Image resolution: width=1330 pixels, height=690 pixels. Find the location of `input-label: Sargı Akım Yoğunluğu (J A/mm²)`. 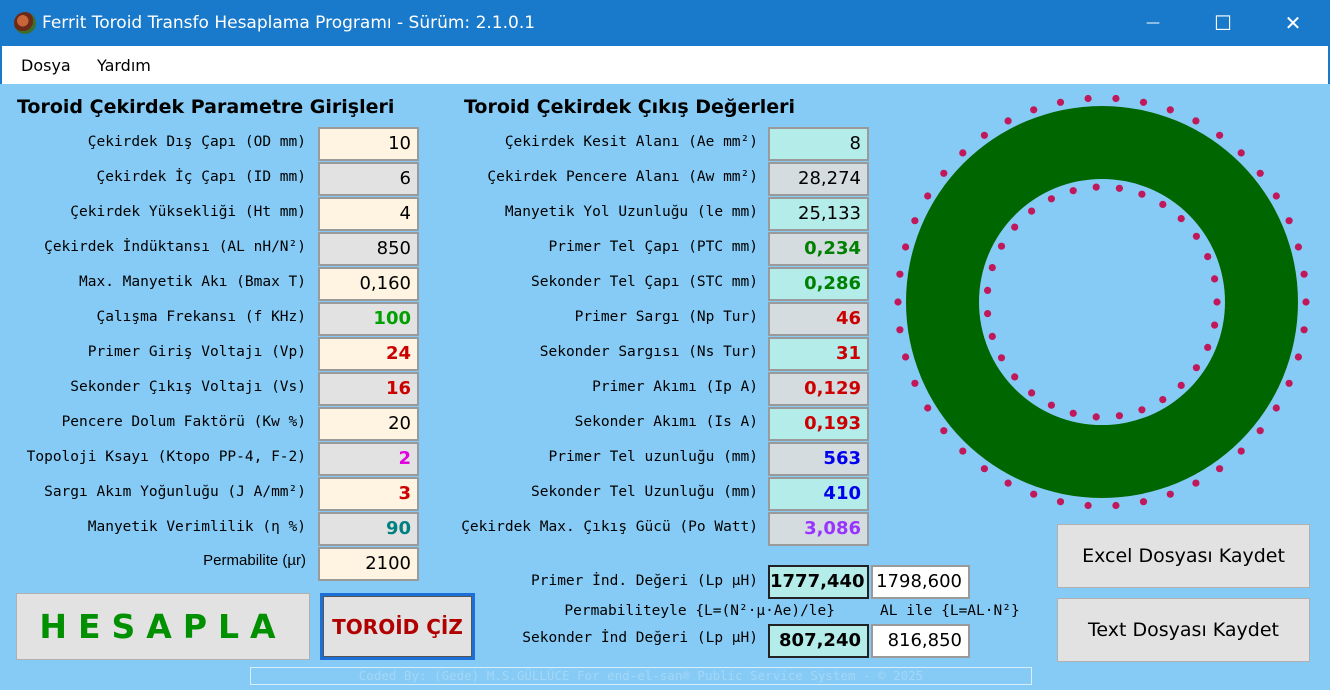

input-label: Sargı Akım Yoğunluğu (J A/mm²) is located at coordinates (175, 492).